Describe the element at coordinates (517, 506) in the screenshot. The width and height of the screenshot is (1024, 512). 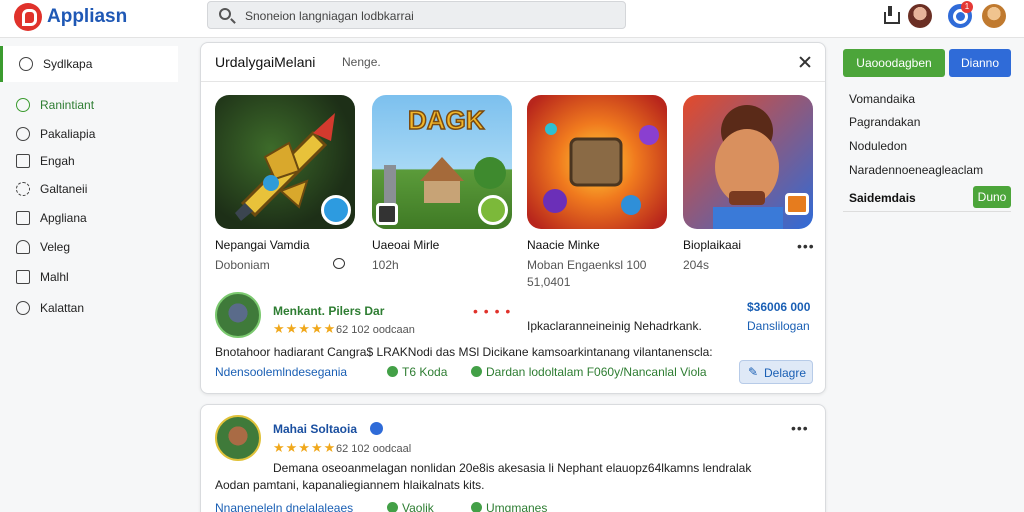
I see `check-text: Umgmanes` at that location.